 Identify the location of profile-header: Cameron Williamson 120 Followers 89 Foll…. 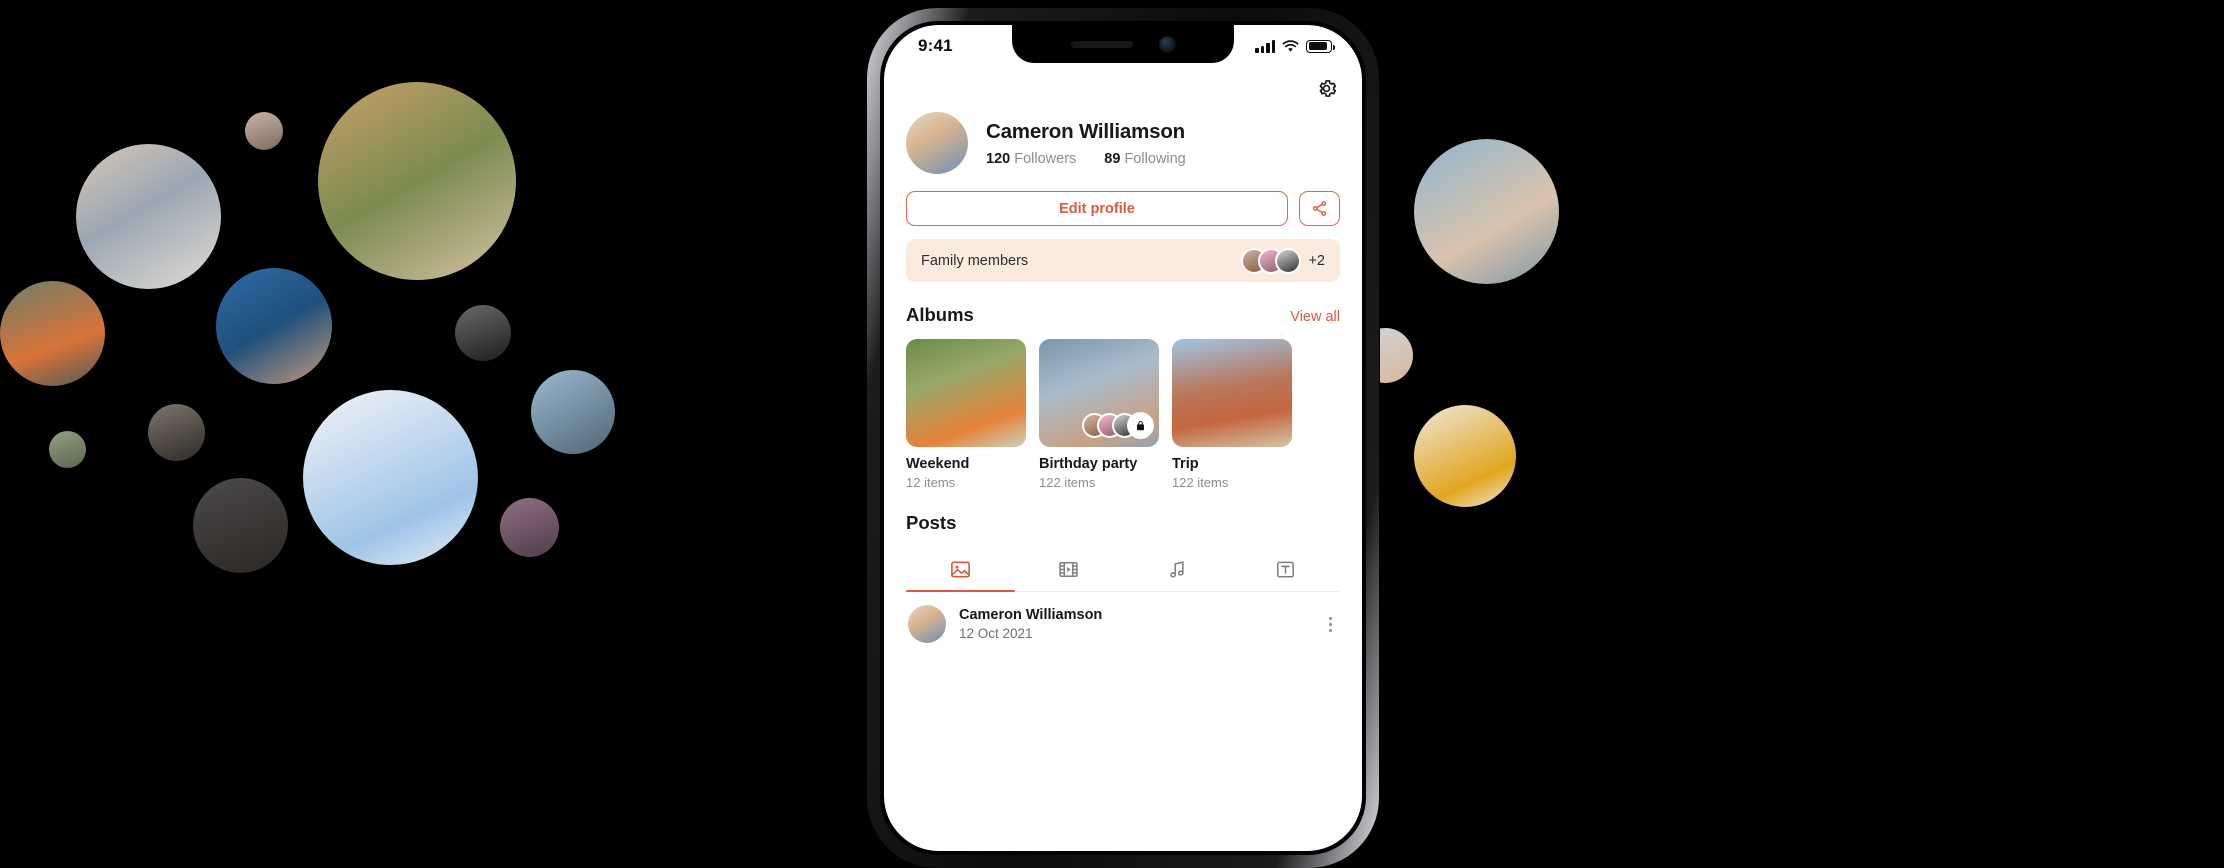
(1123, 143).